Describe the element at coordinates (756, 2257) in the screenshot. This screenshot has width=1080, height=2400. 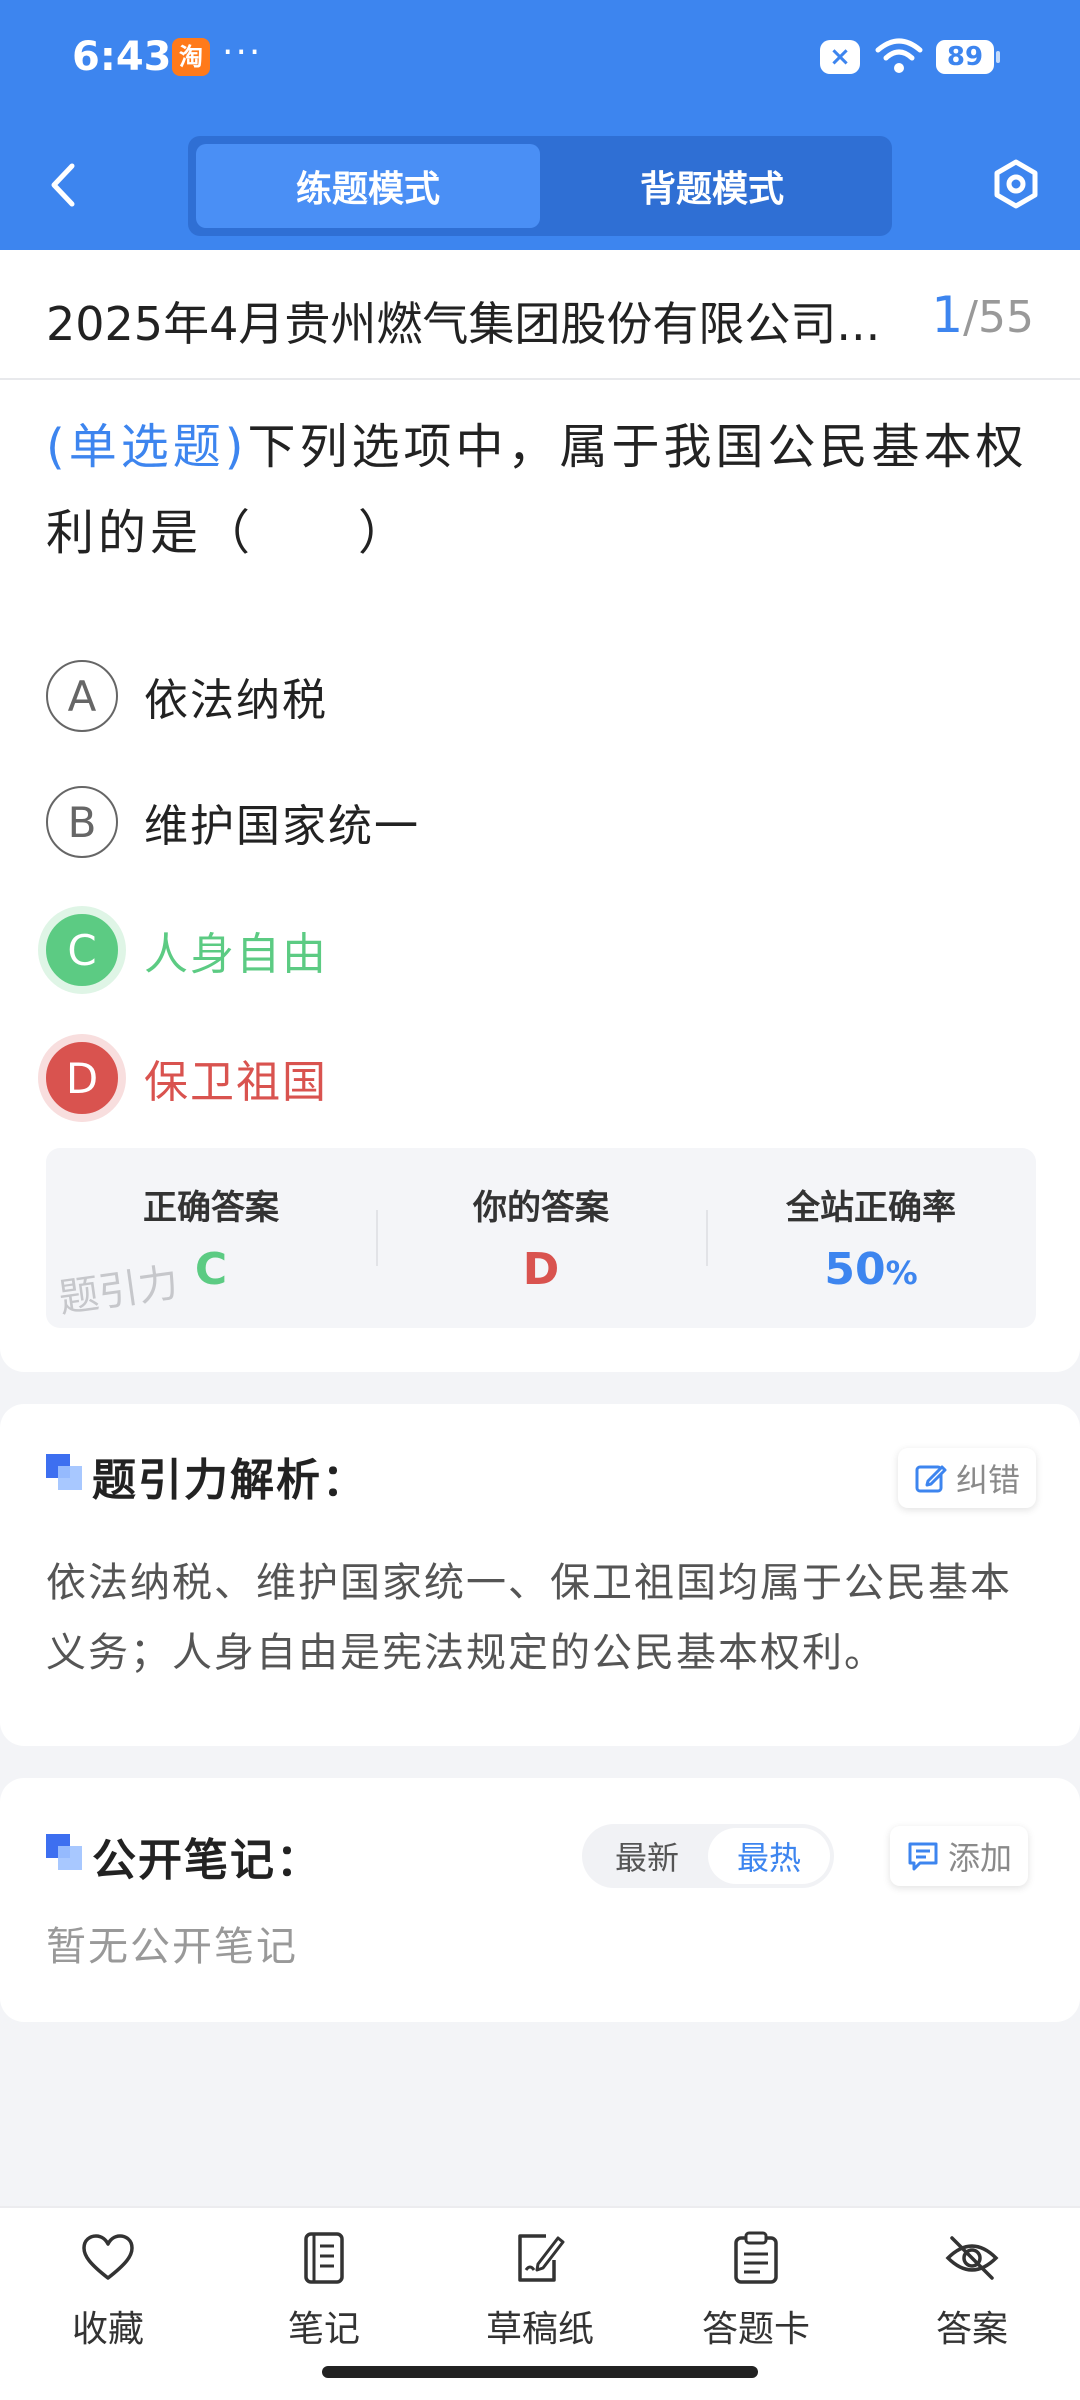
I see `answer-card-icon` at that location.